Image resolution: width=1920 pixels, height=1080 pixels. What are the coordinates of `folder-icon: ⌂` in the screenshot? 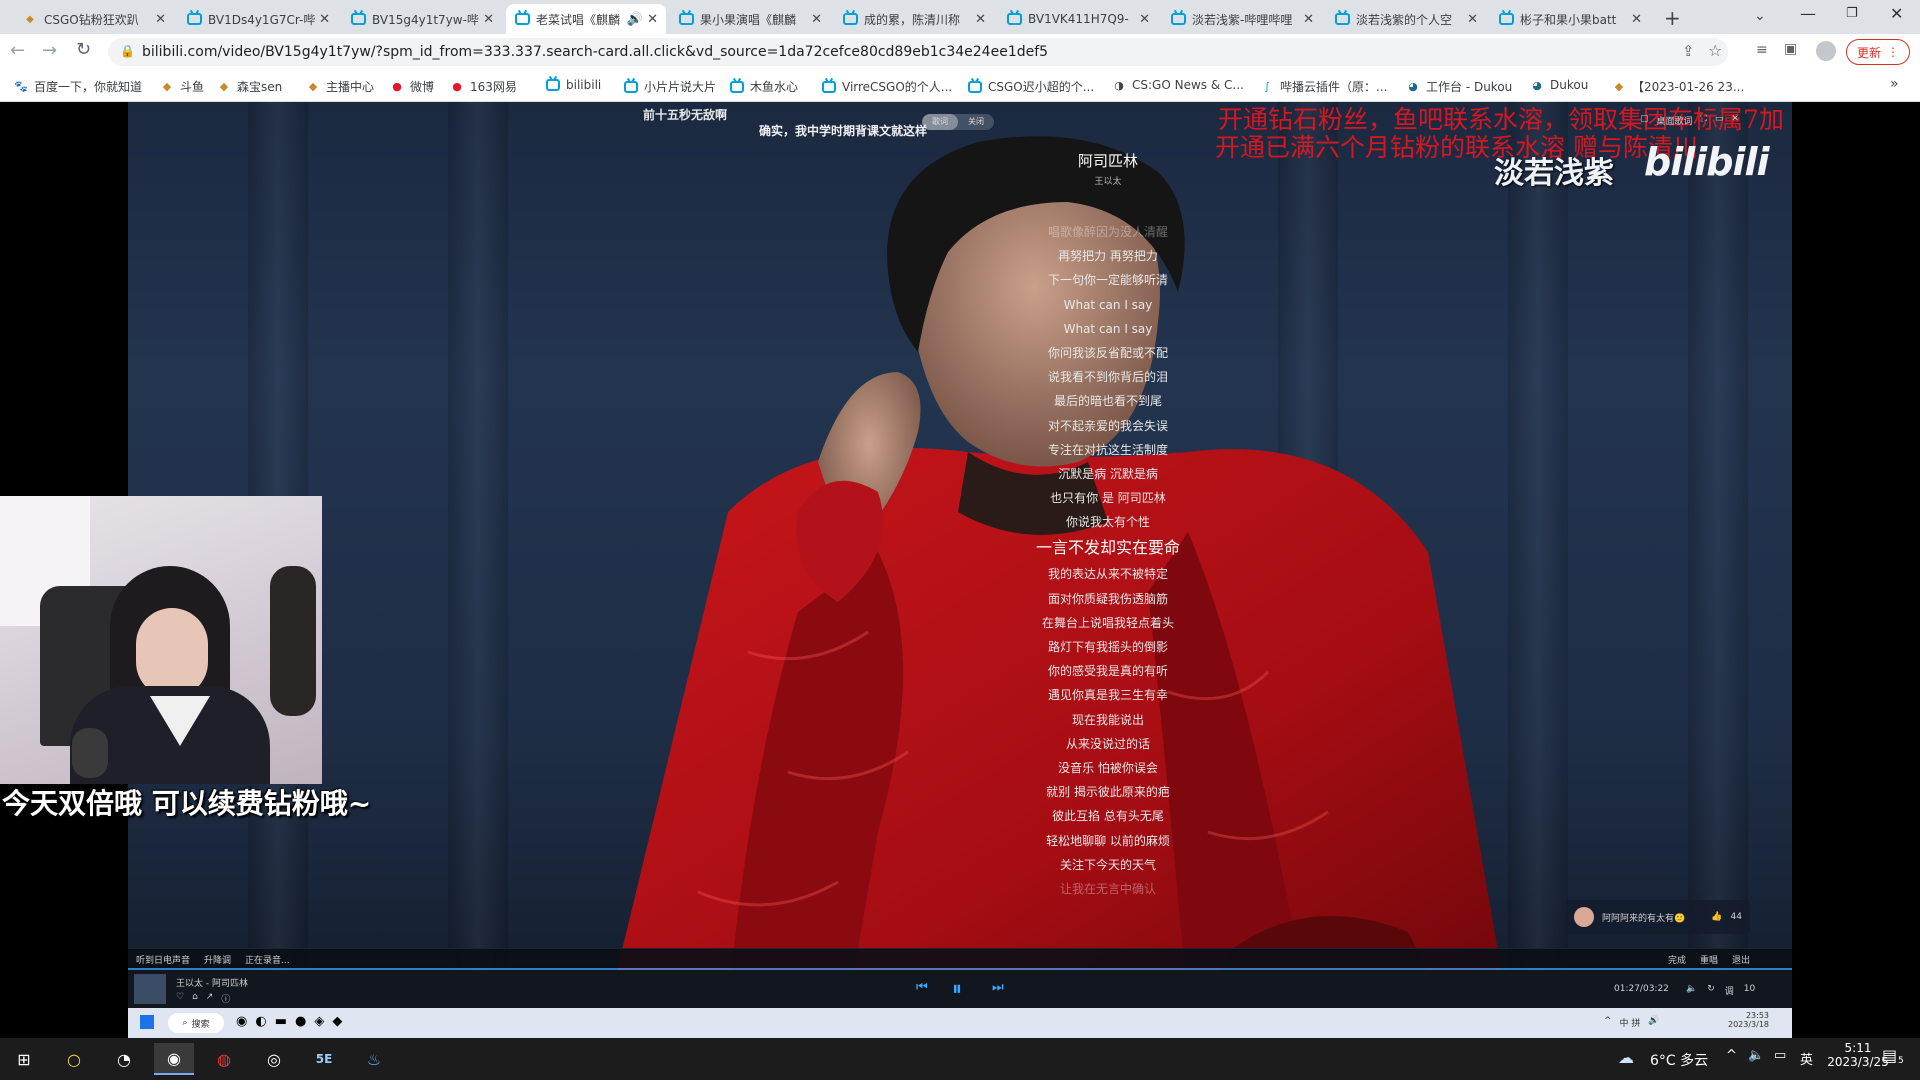 It's located at (195, 998).